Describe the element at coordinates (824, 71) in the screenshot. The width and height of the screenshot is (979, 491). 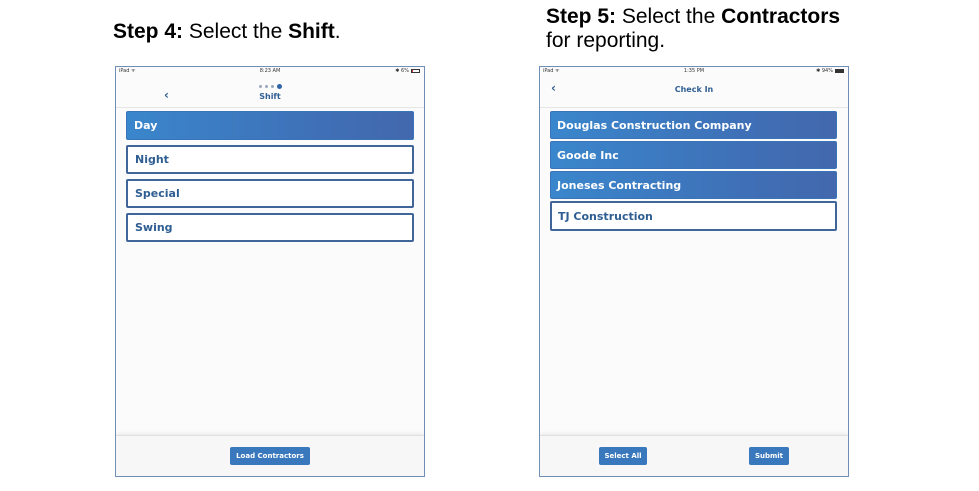
I see `battery-percent: ✱ 94%` at that location.